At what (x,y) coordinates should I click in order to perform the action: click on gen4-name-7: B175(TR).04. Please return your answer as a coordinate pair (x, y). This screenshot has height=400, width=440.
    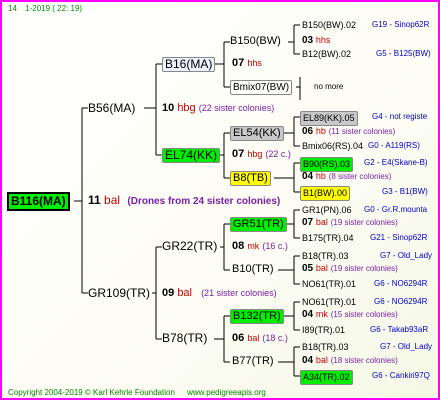
    Looking at the image, I should click on (328, 238).